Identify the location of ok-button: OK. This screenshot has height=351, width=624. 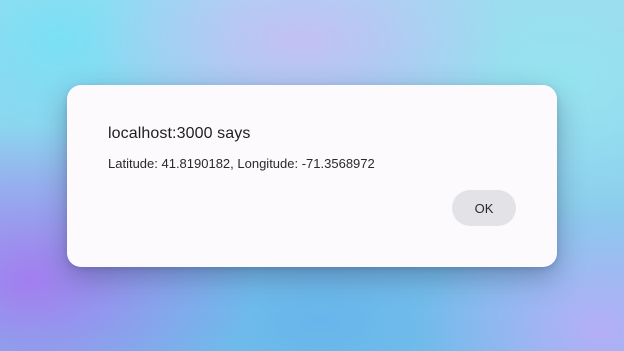
(484, 208).